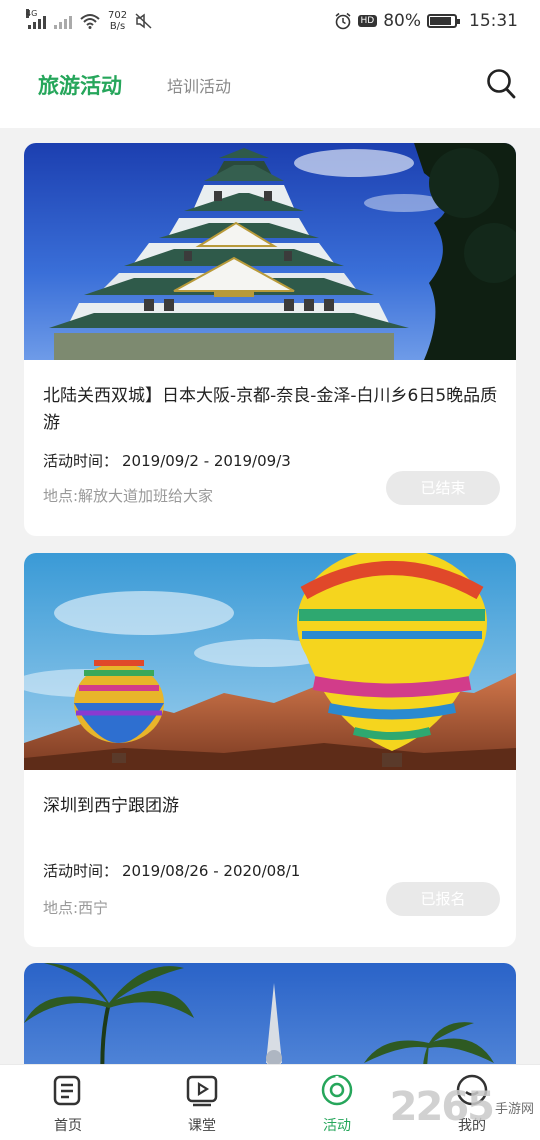 The image size is (540, 1140). I want to click on nav-classroom: 课堂, so click(202, 1104).